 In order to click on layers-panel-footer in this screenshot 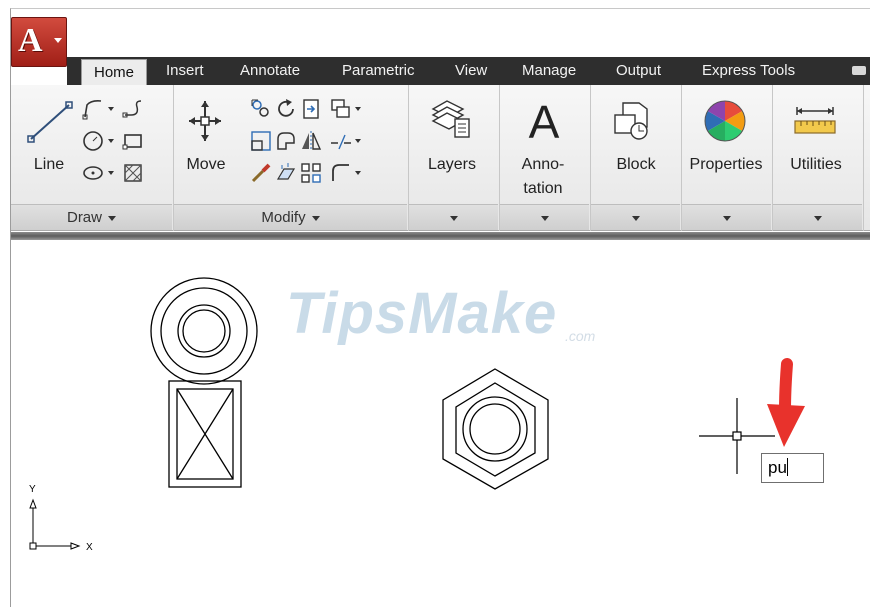, I will do `click(453, 217)`.